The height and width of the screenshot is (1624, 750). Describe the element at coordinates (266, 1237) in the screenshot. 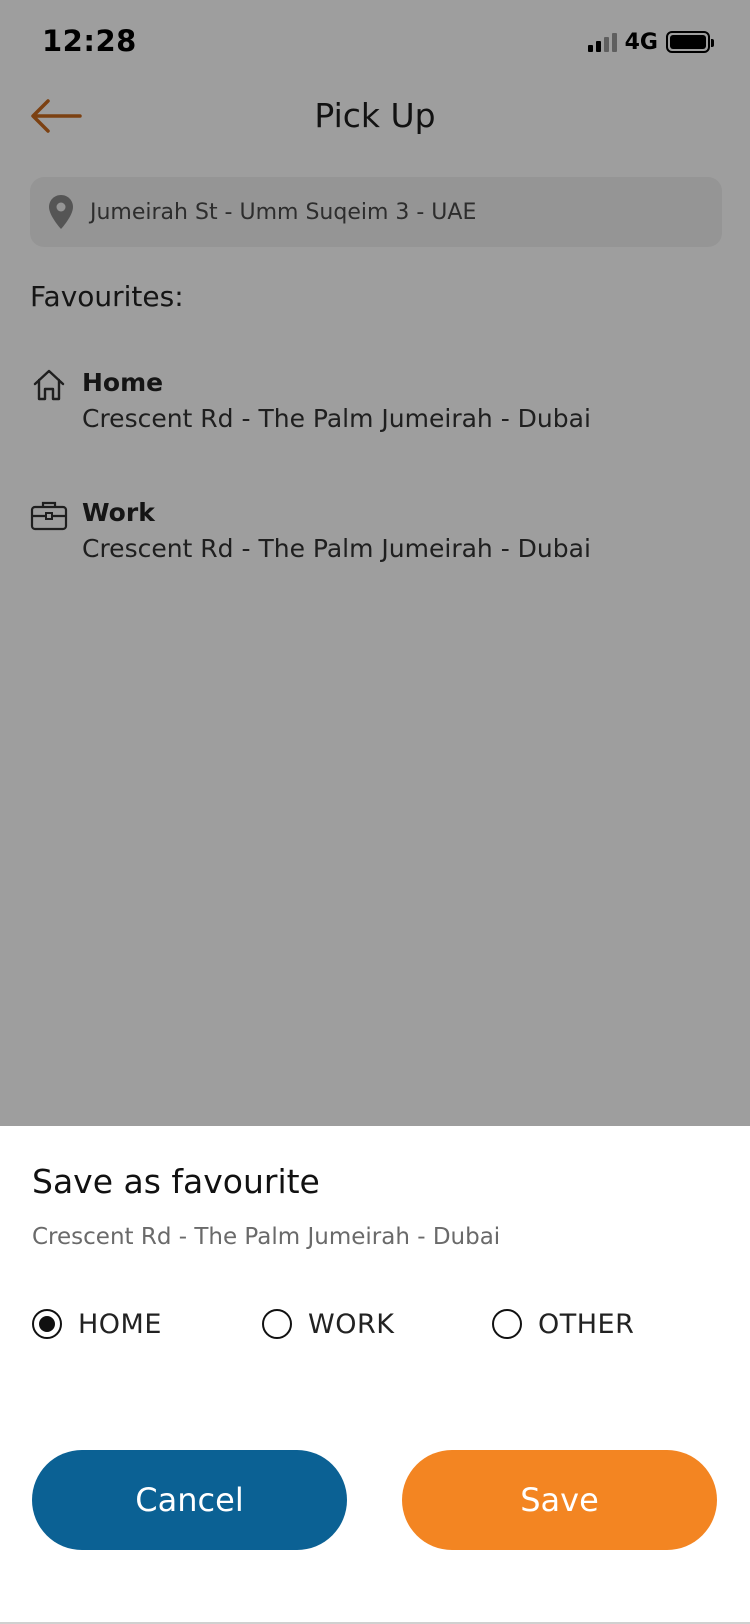

I see `sheet-address: Crescent Rd - The Palm Jumeirah - Dubai` at that location.